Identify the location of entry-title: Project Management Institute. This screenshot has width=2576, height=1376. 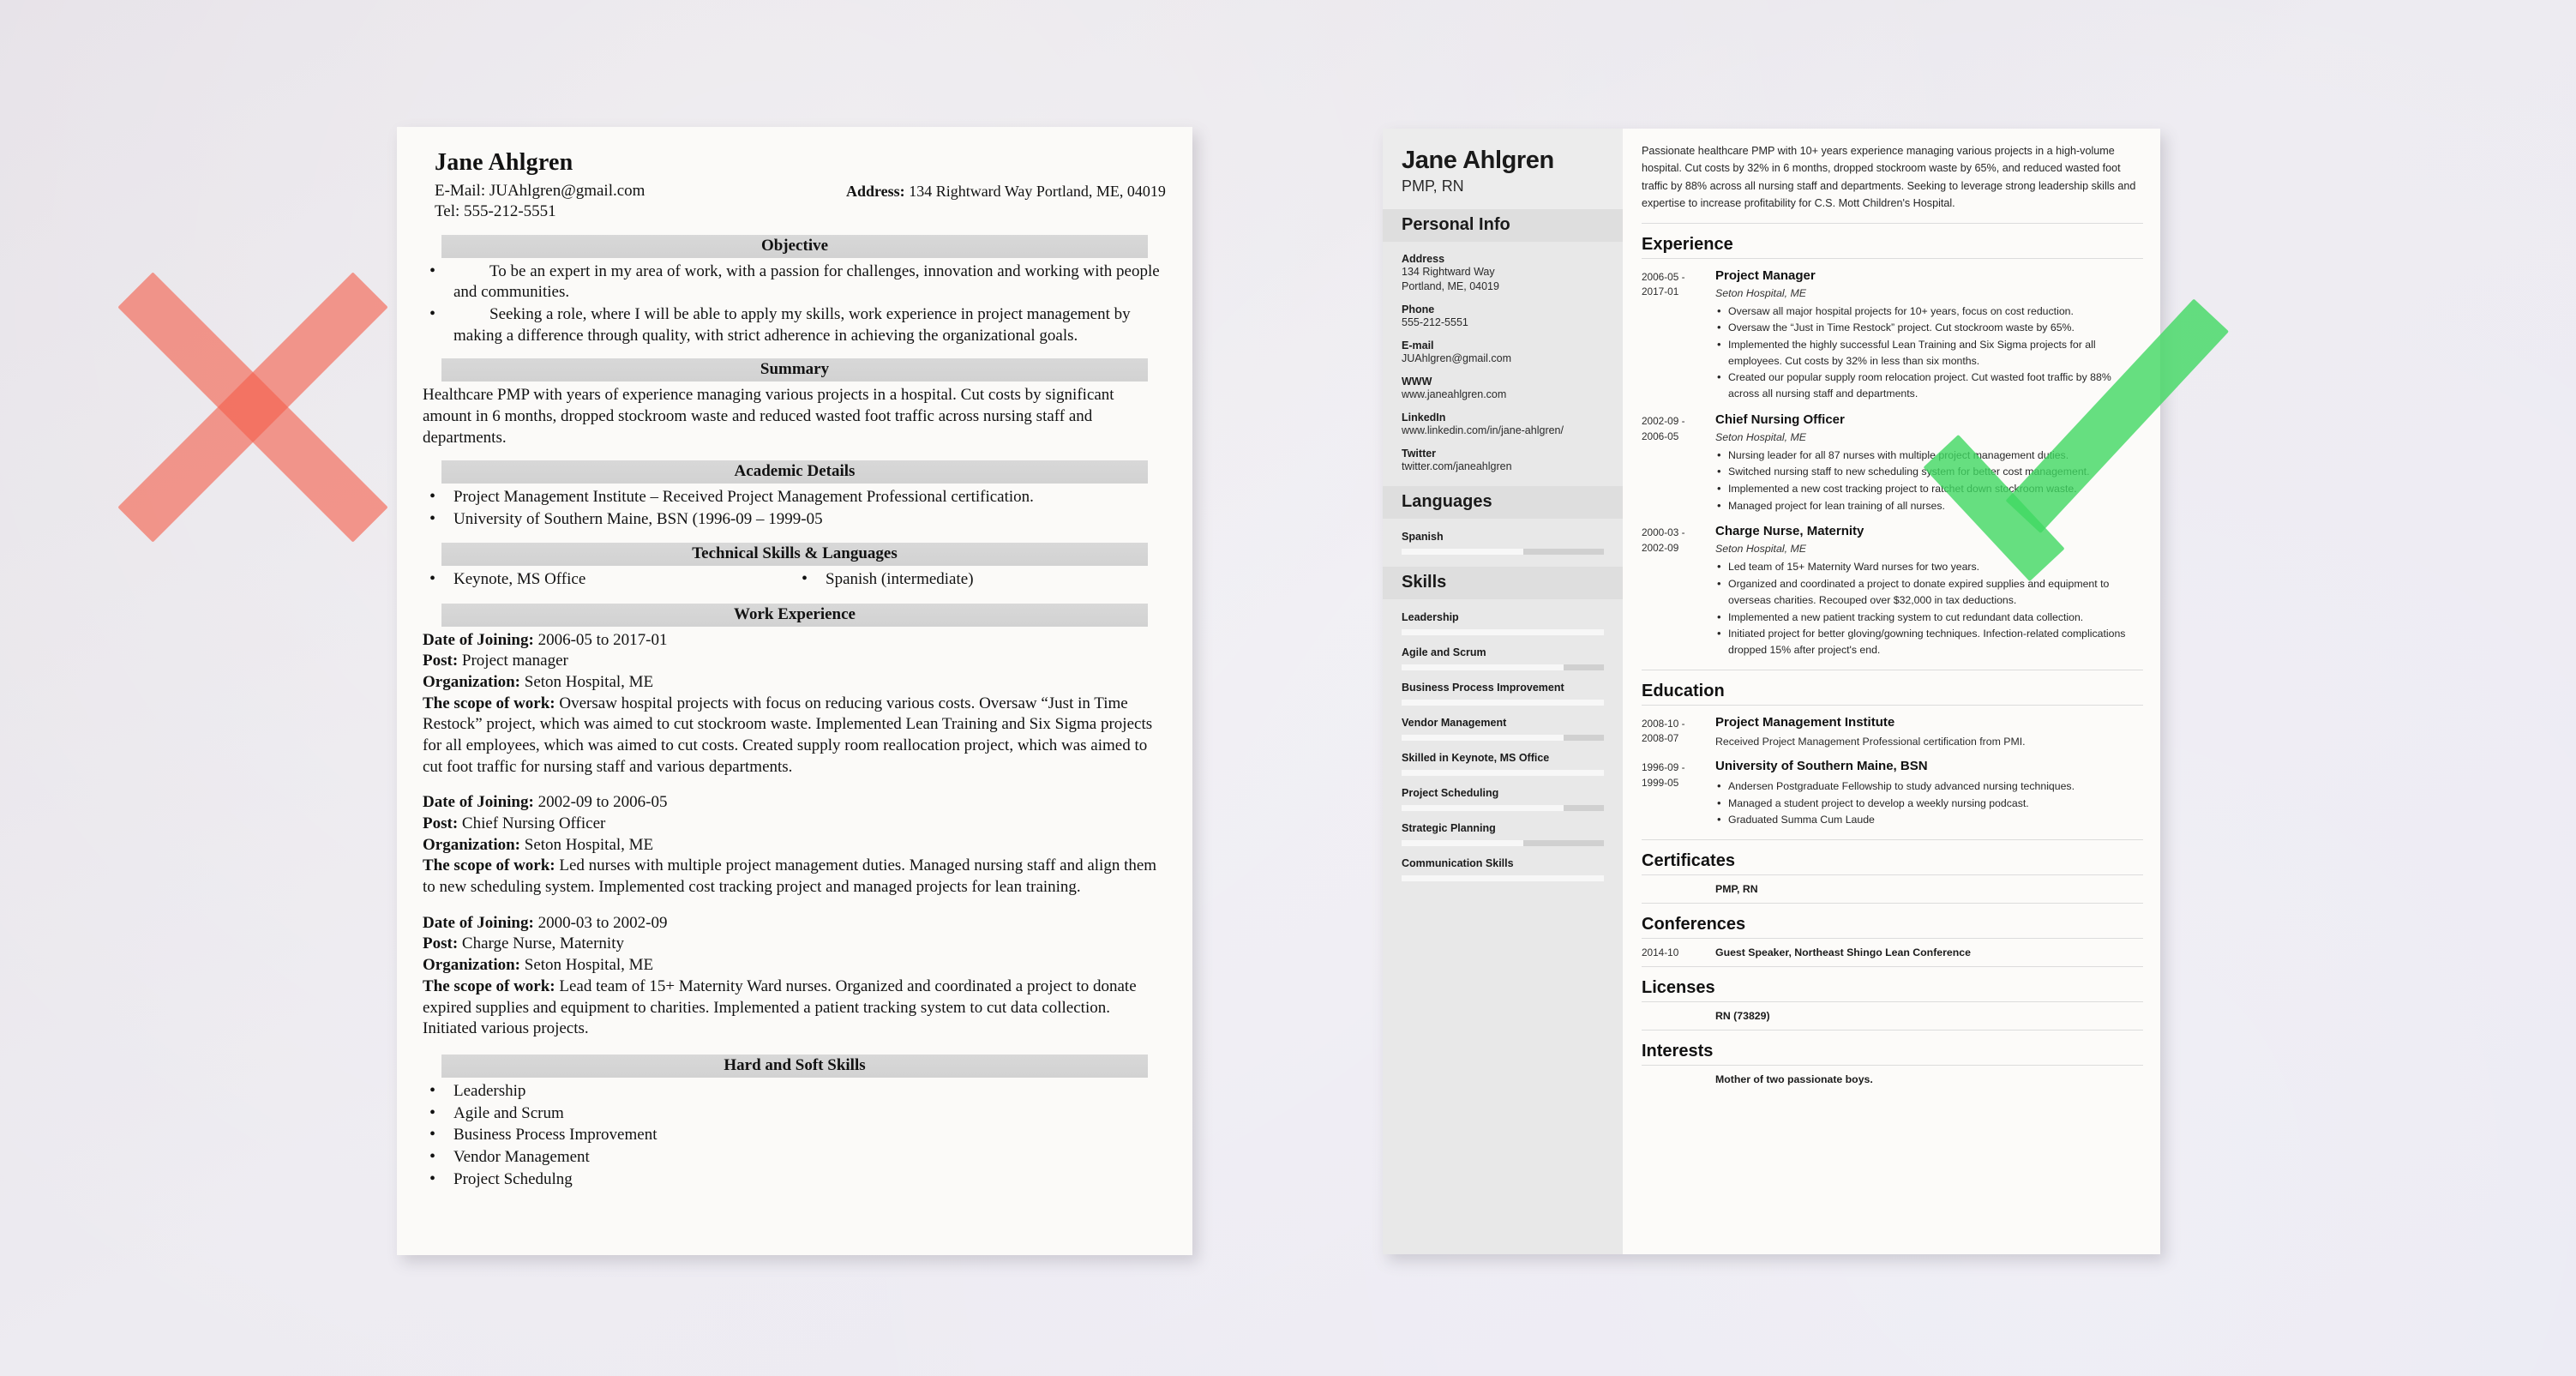
(1805, 722).